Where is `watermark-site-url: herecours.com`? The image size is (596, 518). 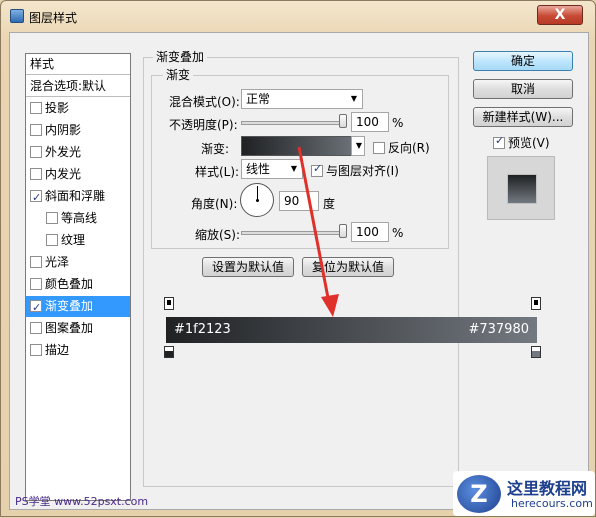 watermark-site-url: herecours.com is located at coordinates (552, 503).